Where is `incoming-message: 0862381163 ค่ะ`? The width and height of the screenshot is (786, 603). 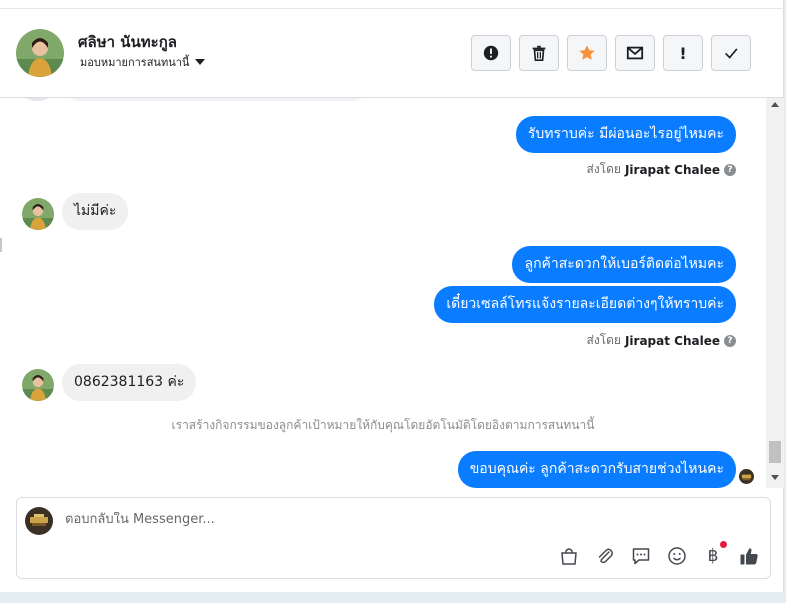 incoming-message: 0862381163 ค่ะ is located at coordinates (129, 382).